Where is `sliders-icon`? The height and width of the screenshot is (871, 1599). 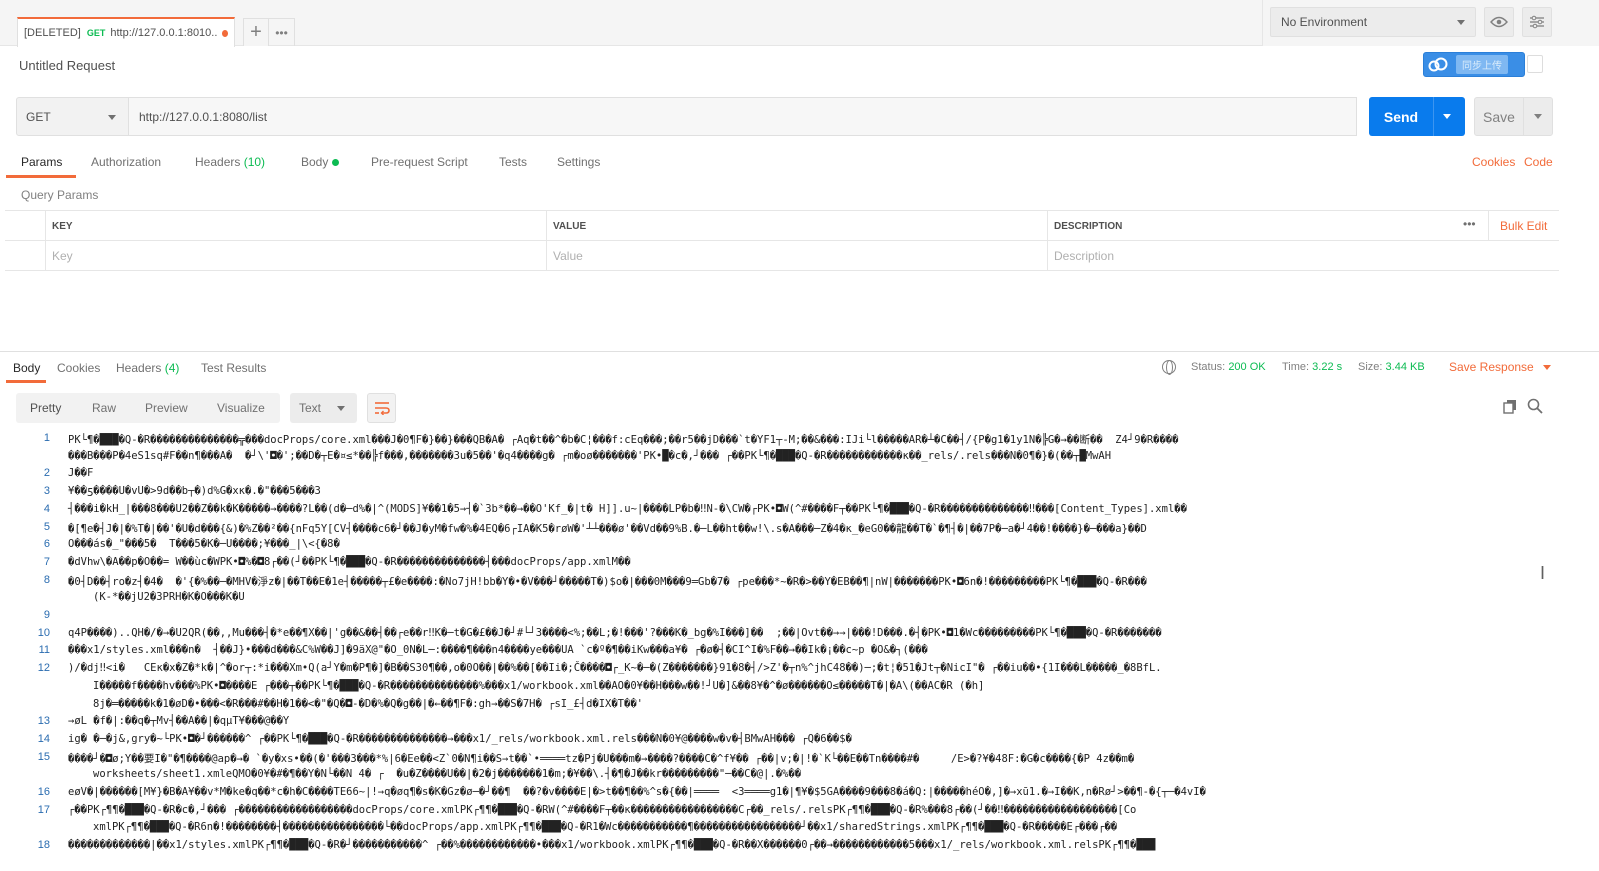 sliders-icon is located at coordinates (1537, 22).